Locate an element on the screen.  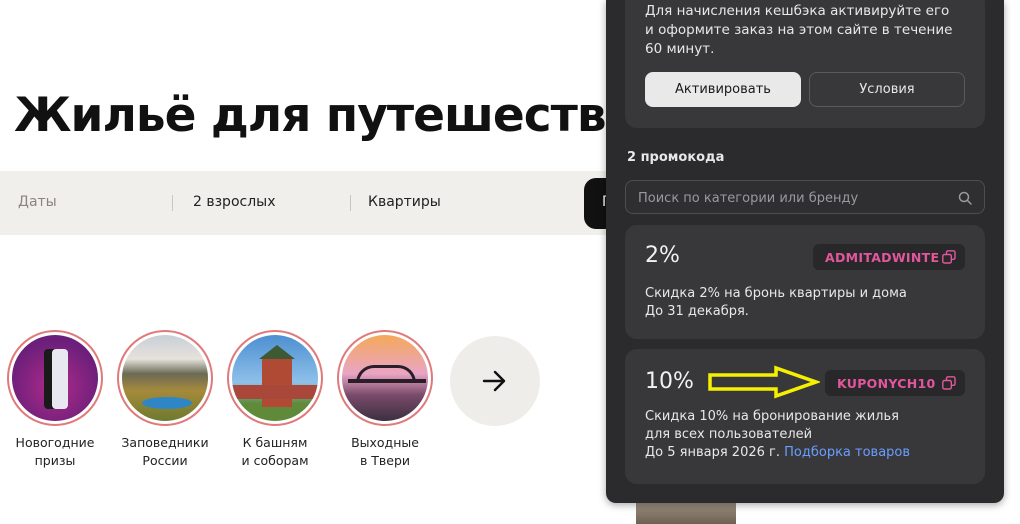
story-item: Заповедники России is located at coordinates (165, 400).